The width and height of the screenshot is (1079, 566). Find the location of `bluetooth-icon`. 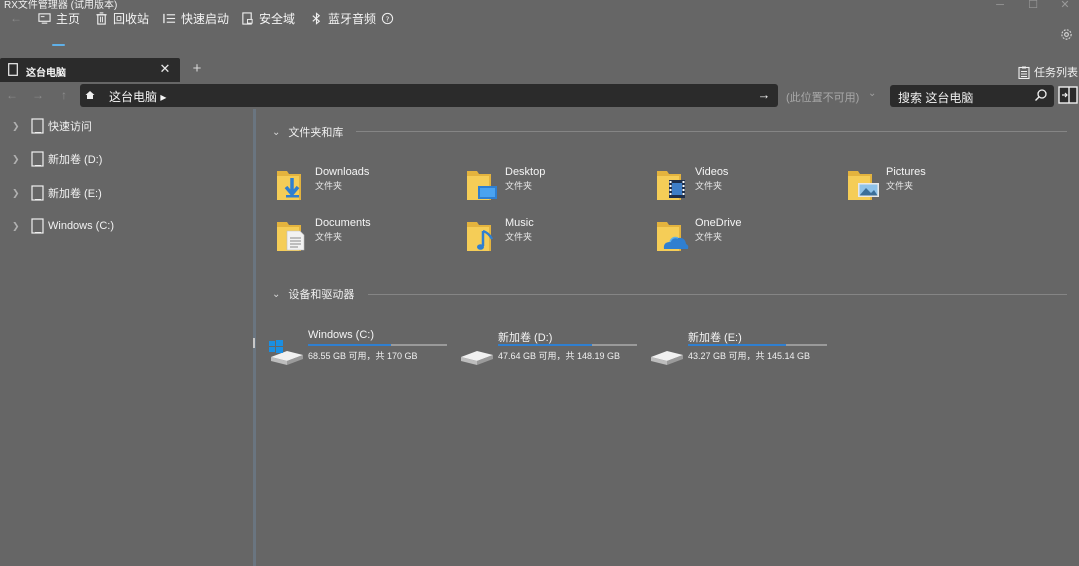

bluetooth-icon is located at coordinates (316, 18).